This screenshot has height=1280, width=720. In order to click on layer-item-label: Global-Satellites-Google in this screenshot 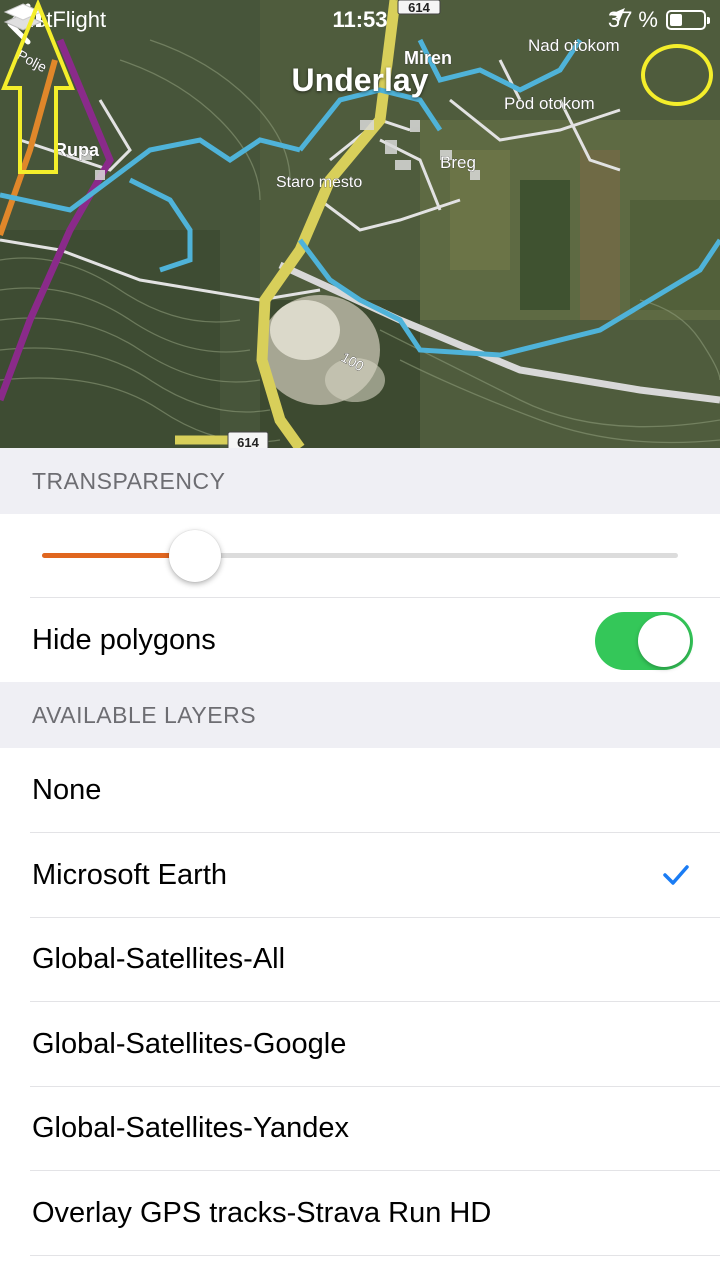, I will do `click(189, 1044)`.